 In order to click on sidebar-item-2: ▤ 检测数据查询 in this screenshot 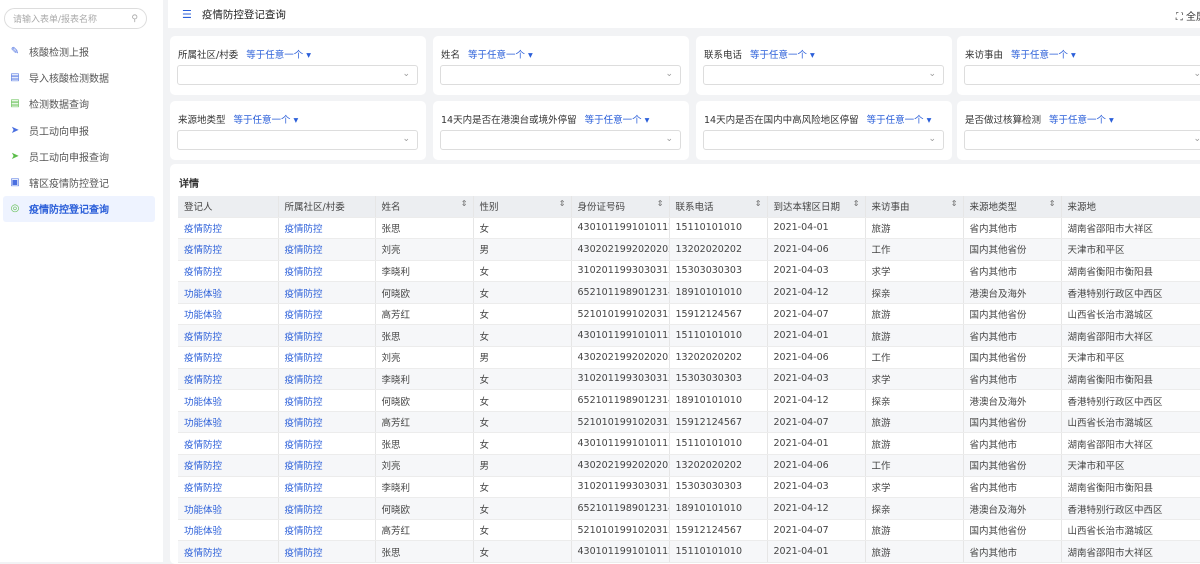, I will do `click(79, 104)`.